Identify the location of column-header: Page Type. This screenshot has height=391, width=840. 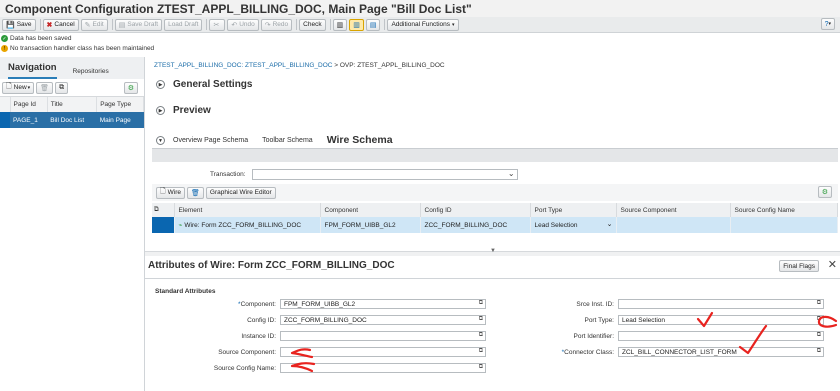
(120, 104).